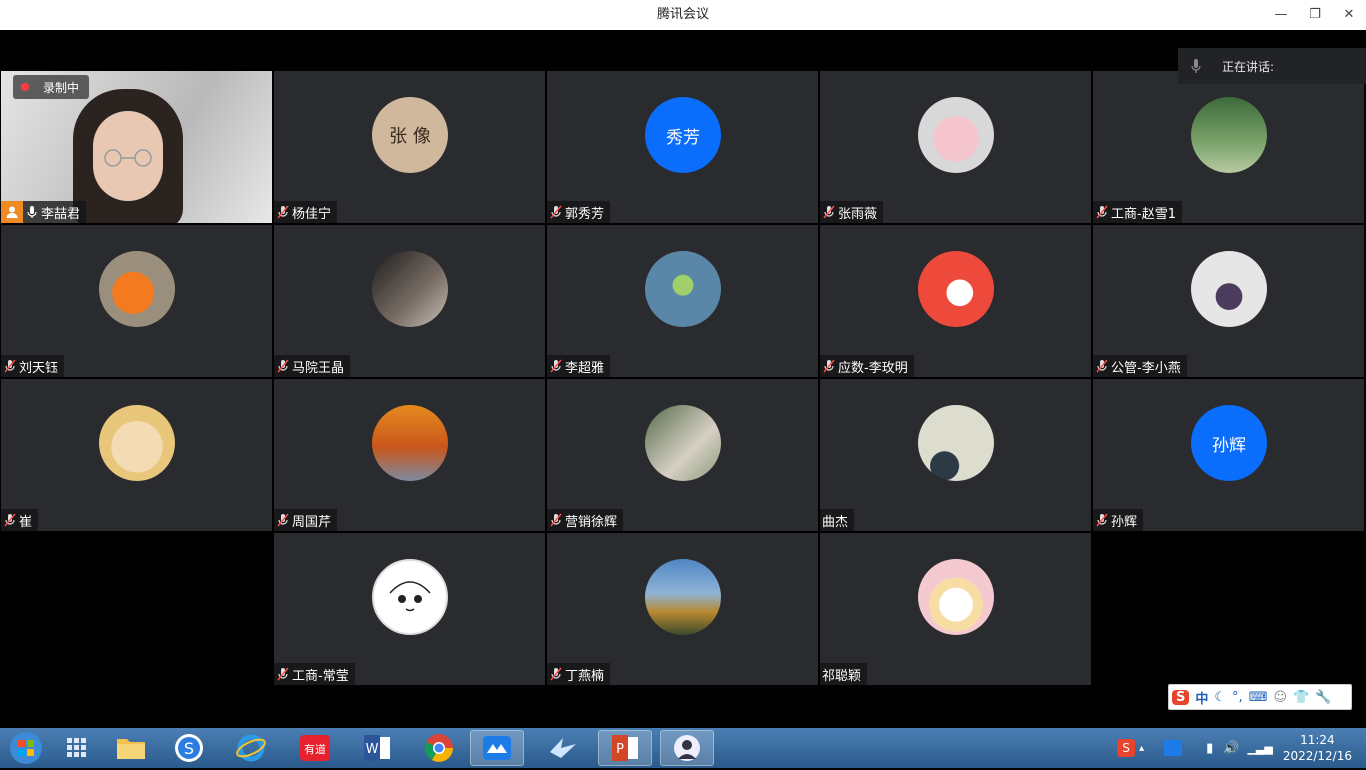  I want to click on speaking-label: 正在讲话:, so click(1248, 66).